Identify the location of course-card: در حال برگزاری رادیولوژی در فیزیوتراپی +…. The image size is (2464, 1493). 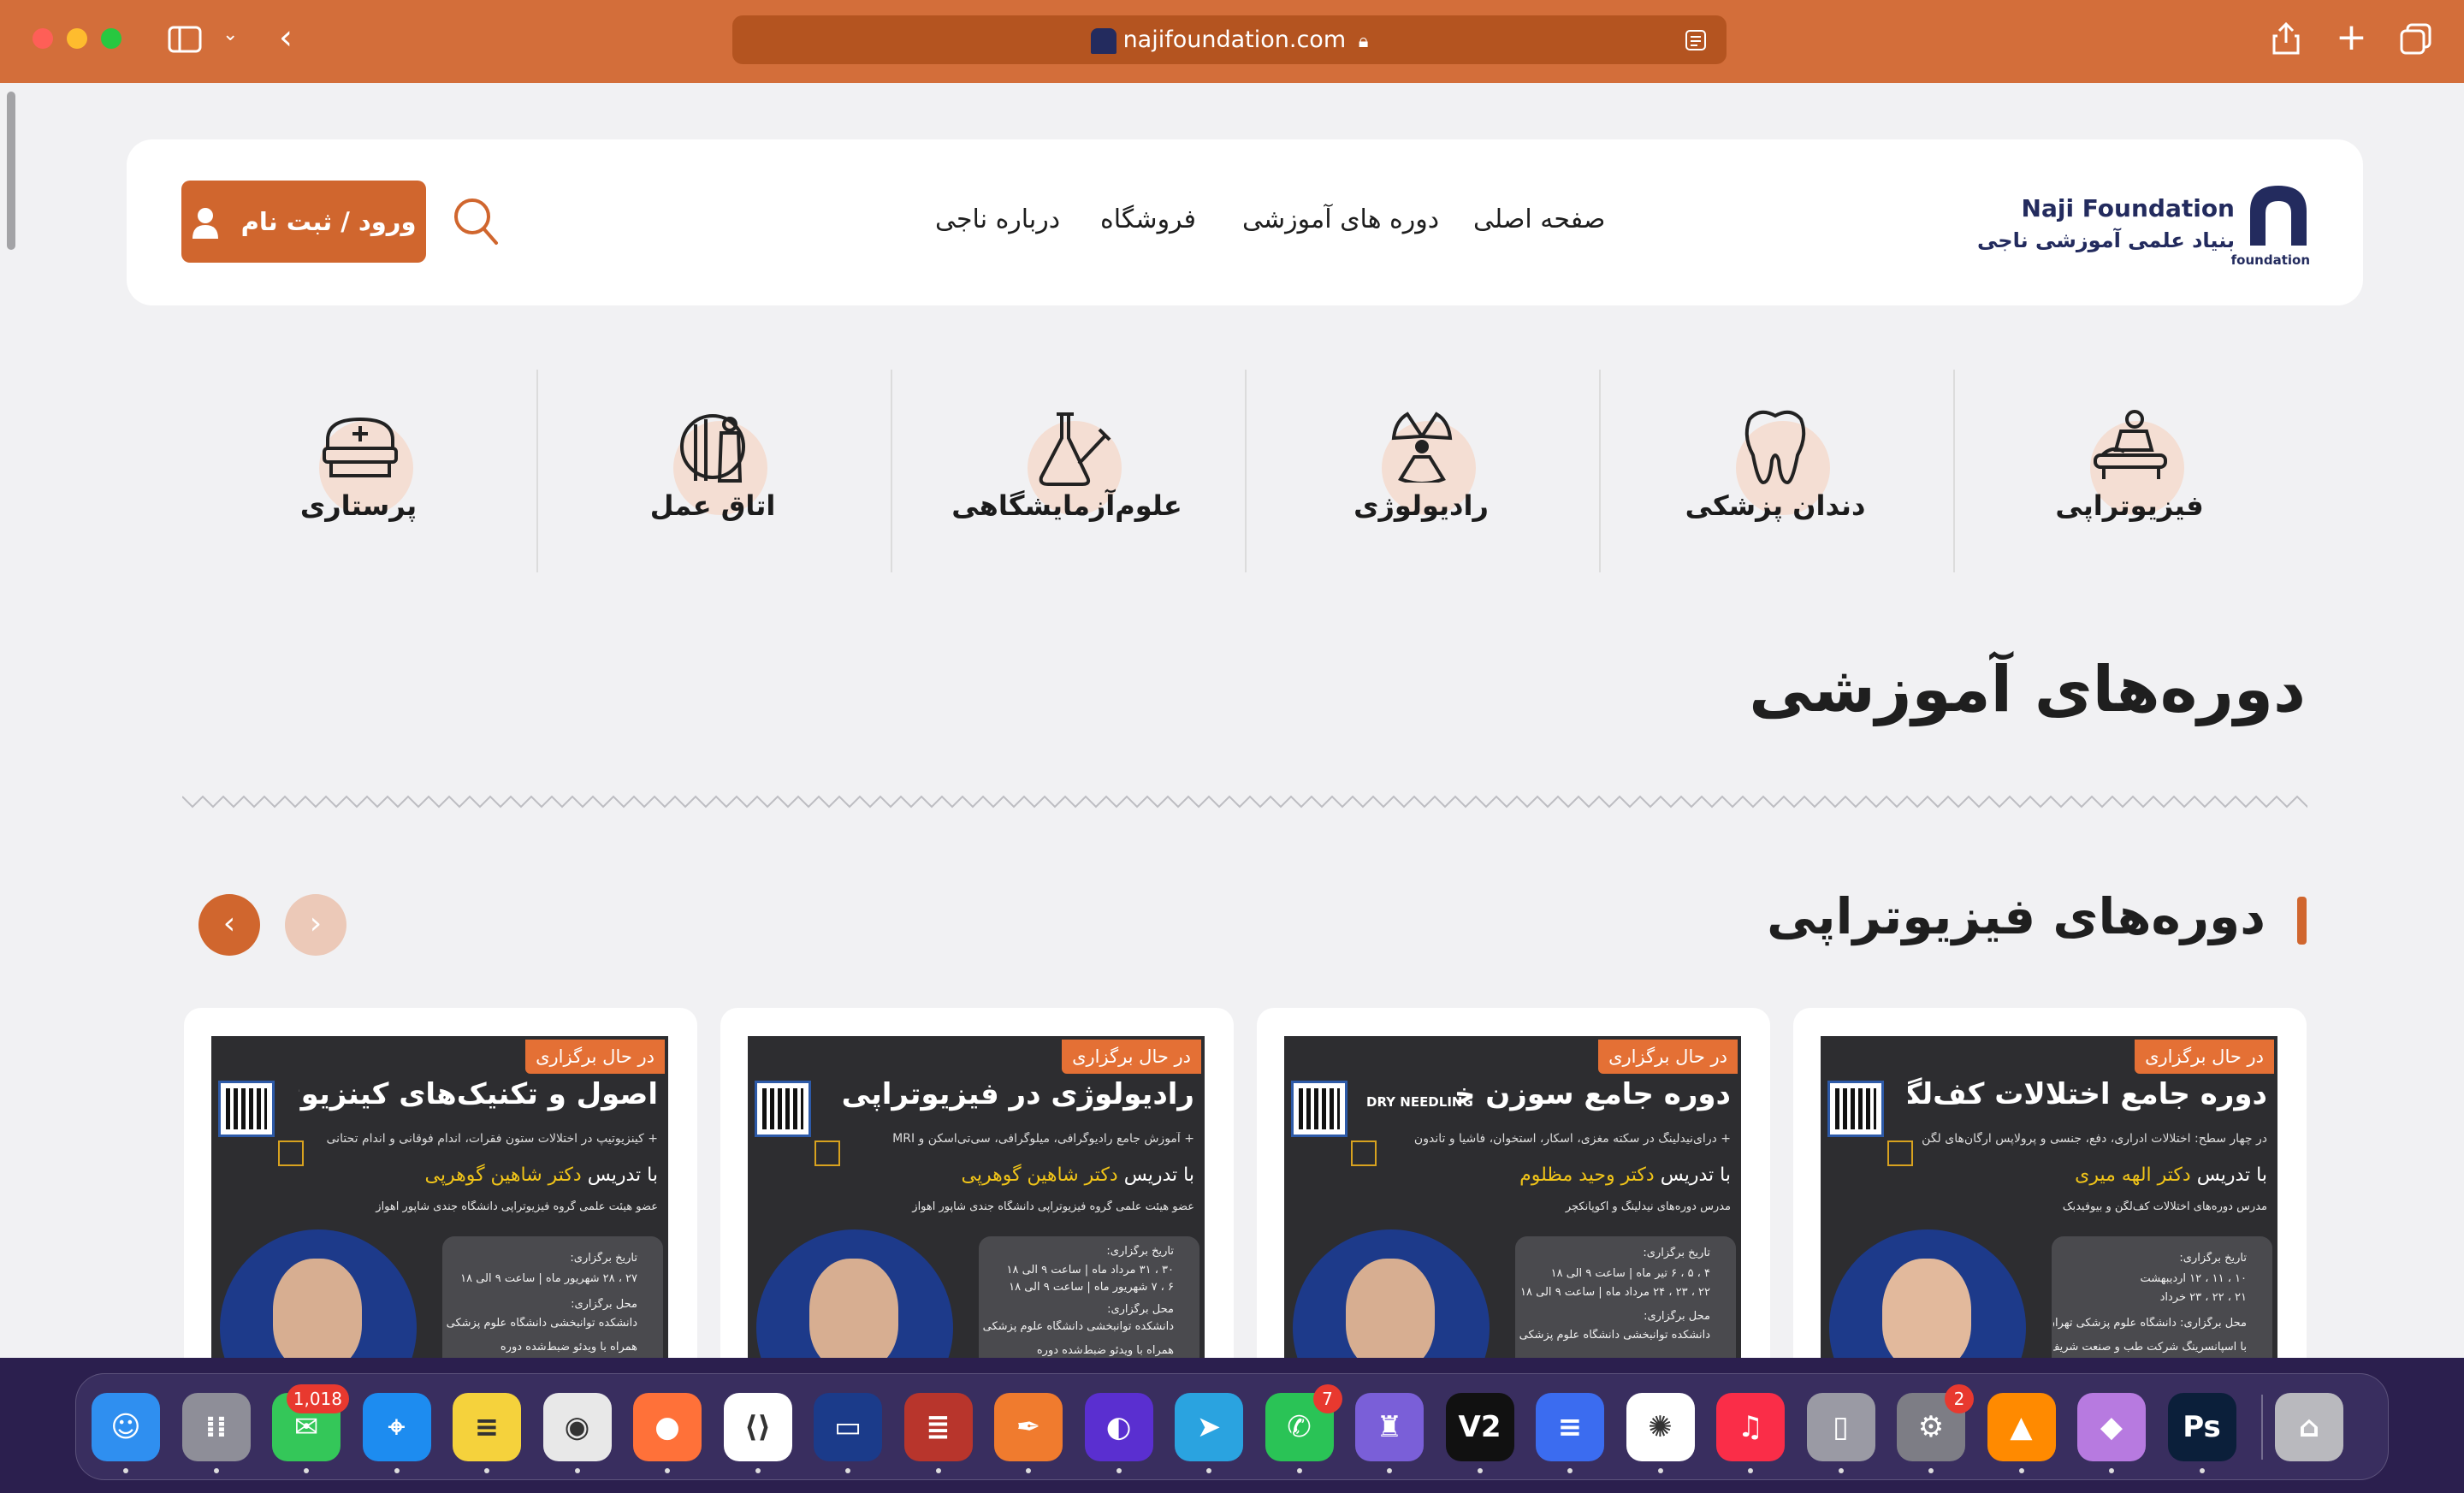
(977, 1183).